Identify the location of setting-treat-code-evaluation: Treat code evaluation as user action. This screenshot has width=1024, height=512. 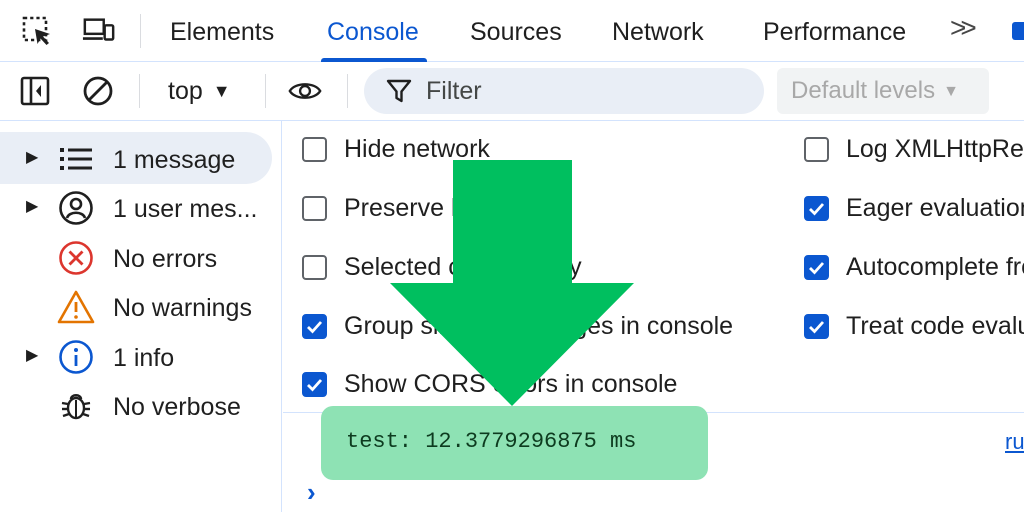
(914, 326).